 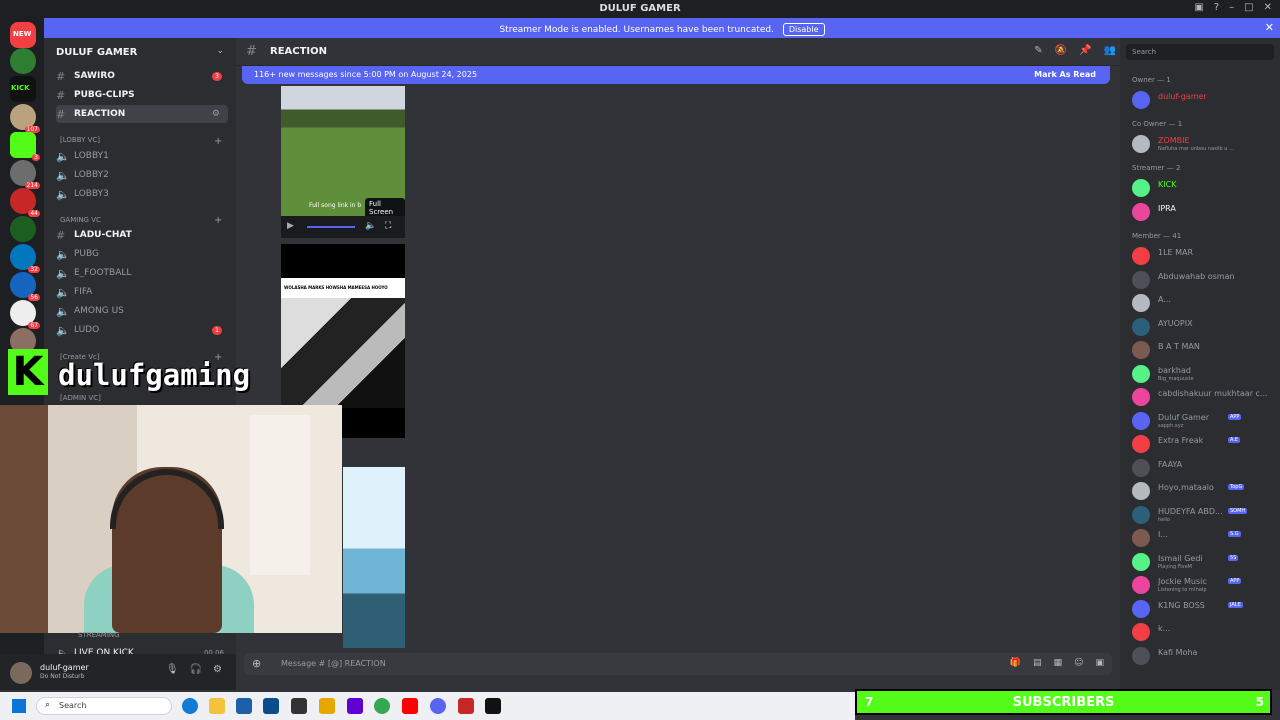 I want to click on category-gaming: GAMING VC, so click(x=80, y=220).